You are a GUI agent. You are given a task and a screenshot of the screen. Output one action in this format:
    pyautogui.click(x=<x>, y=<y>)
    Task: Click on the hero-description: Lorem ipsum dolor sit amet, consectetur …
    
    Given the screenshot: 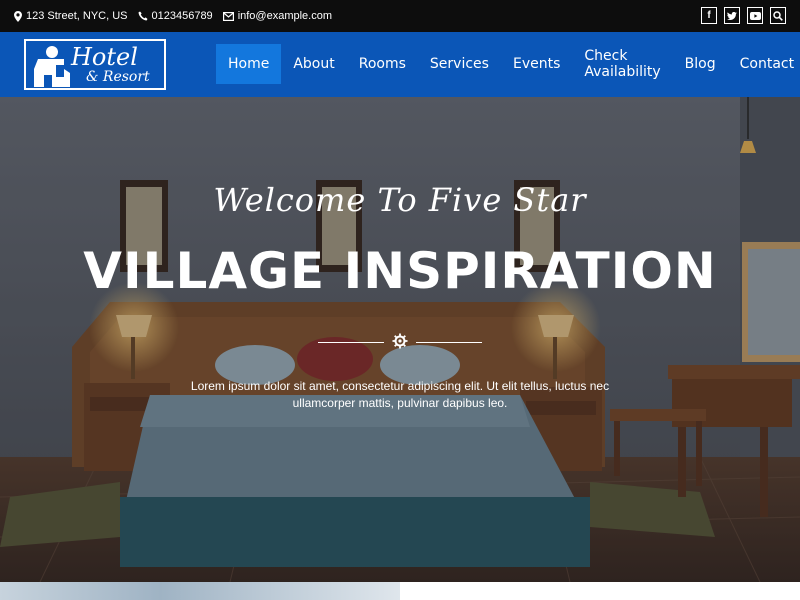 What is the action you would take?
    pyautogui.click(x=400, y=394)
    